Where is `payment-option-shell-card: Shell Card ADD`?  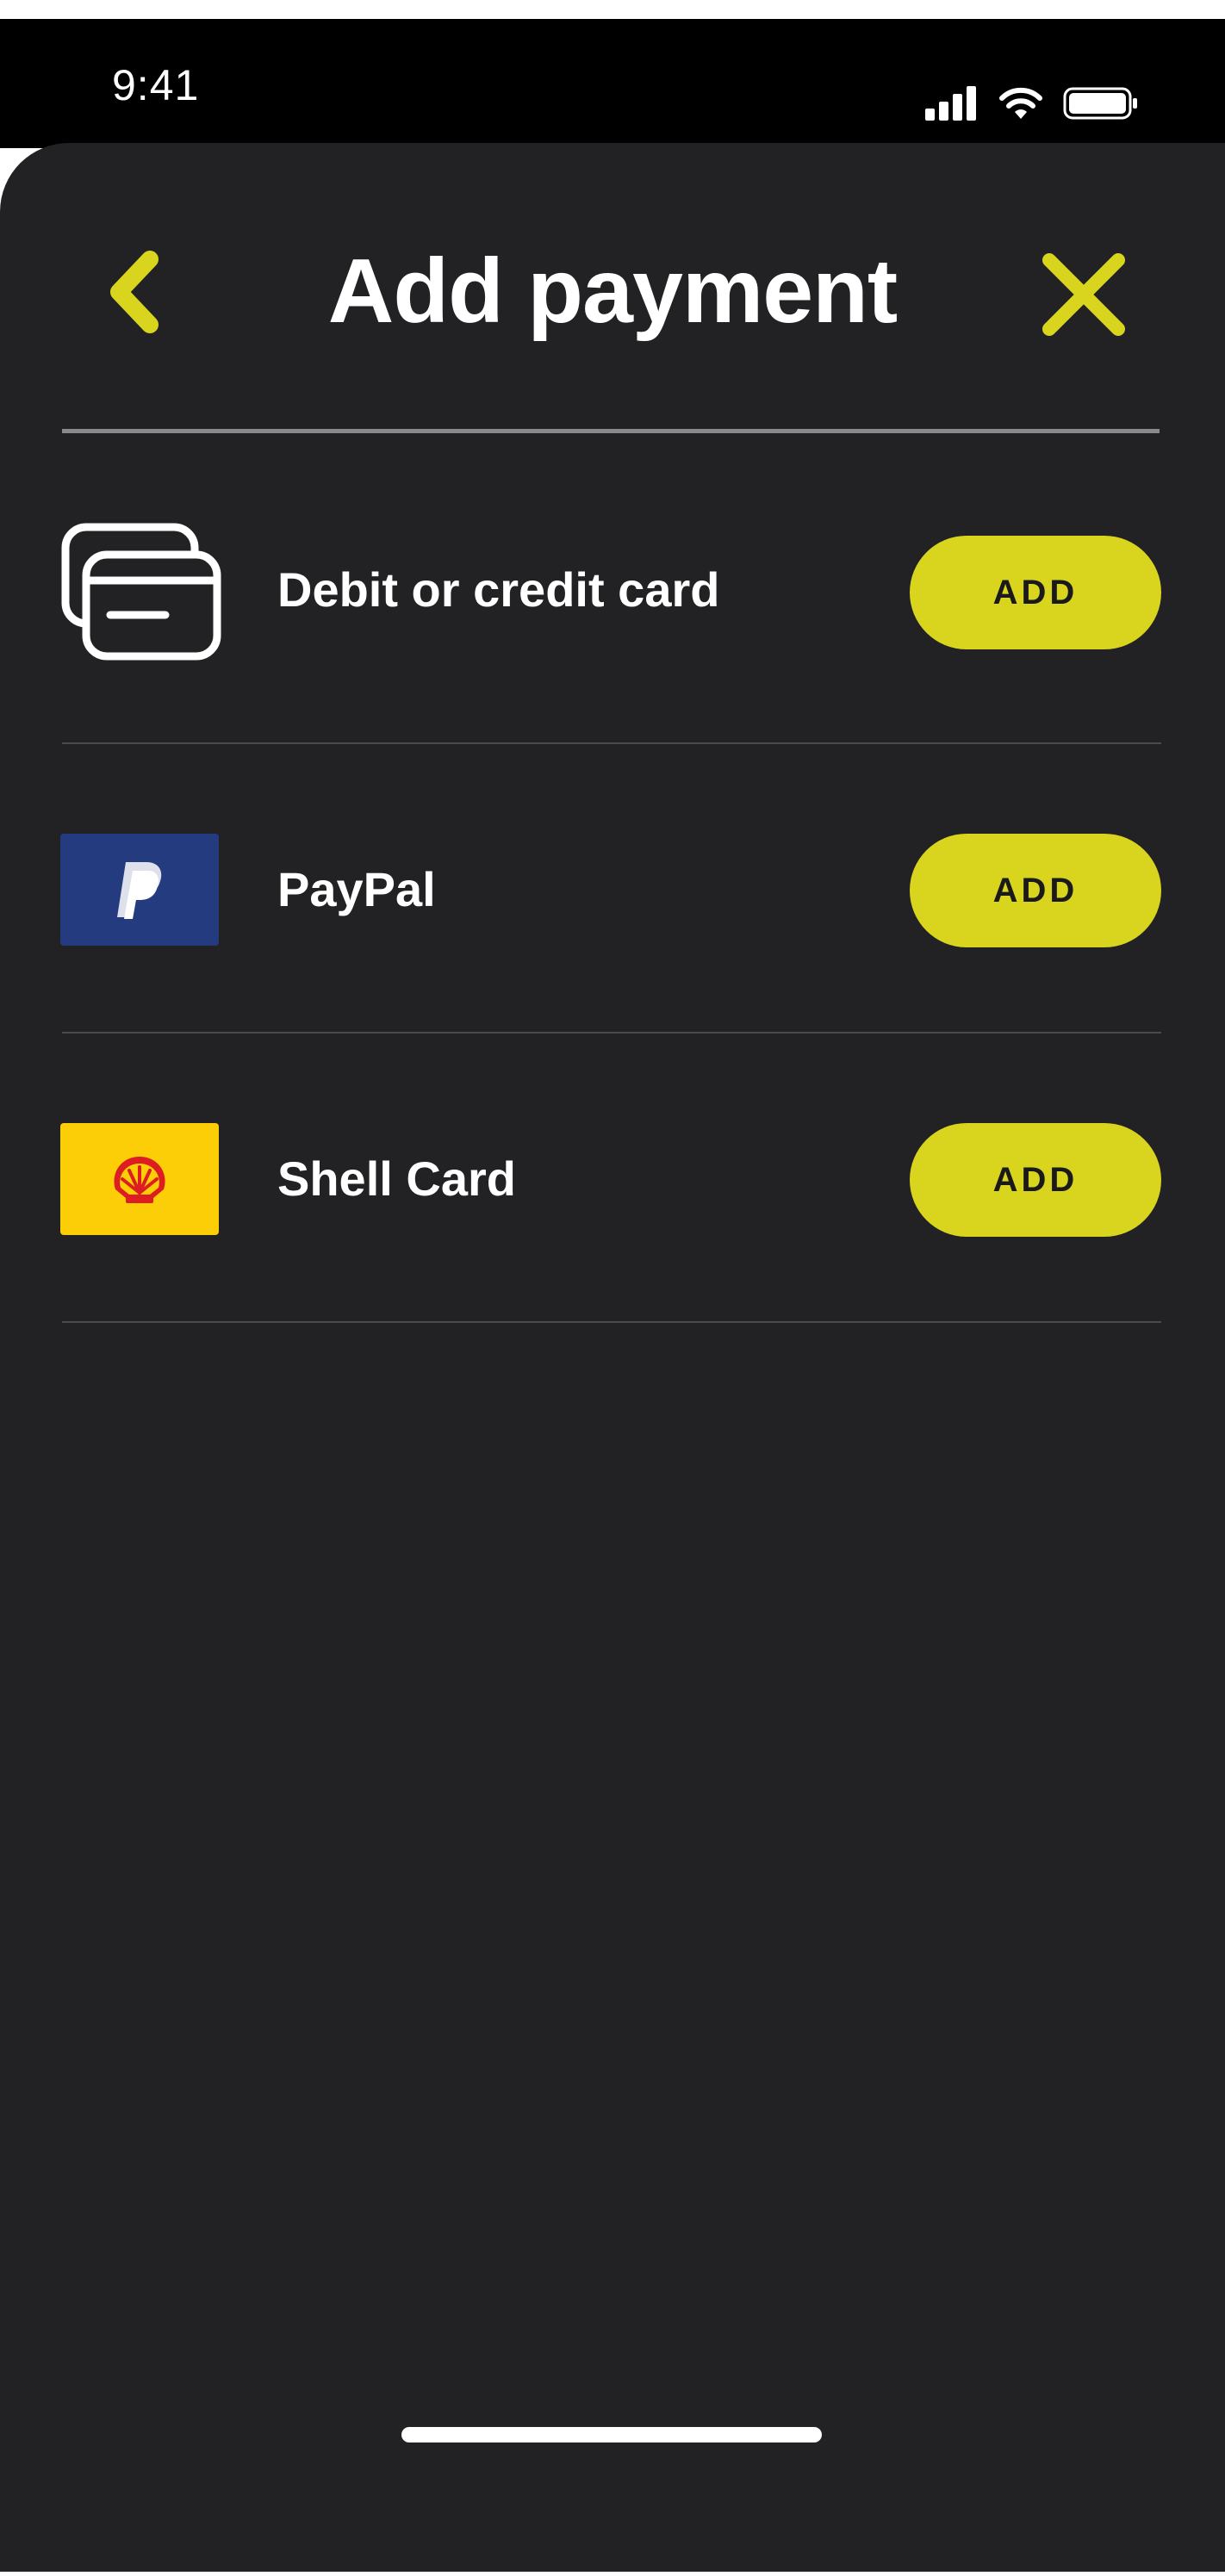 payment-option-shell-card: Shell Card ADD is located at coordinates (612, 1199).